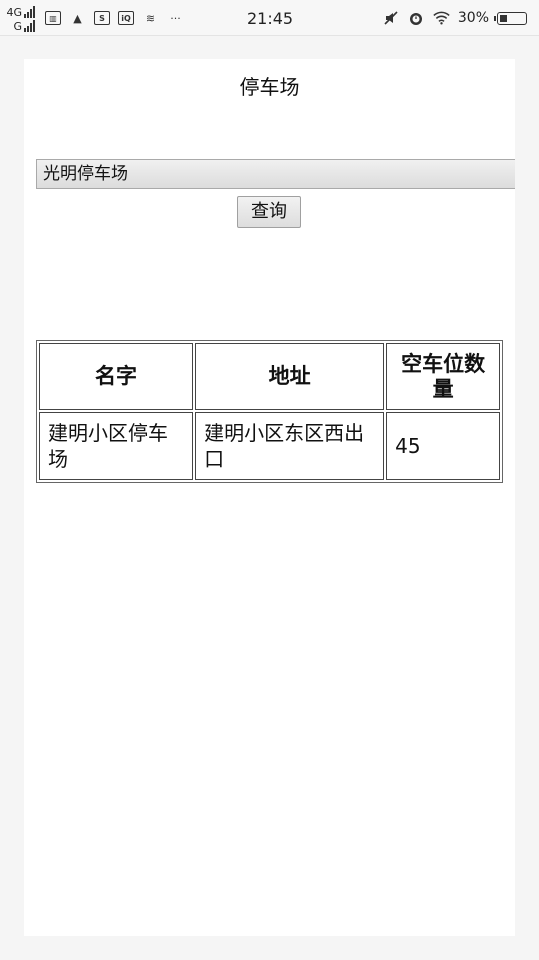  What do you see at coordinates (17, 26) in the screenshot?
I see `network-type-bottom: G` at bounding box center [17, 26].